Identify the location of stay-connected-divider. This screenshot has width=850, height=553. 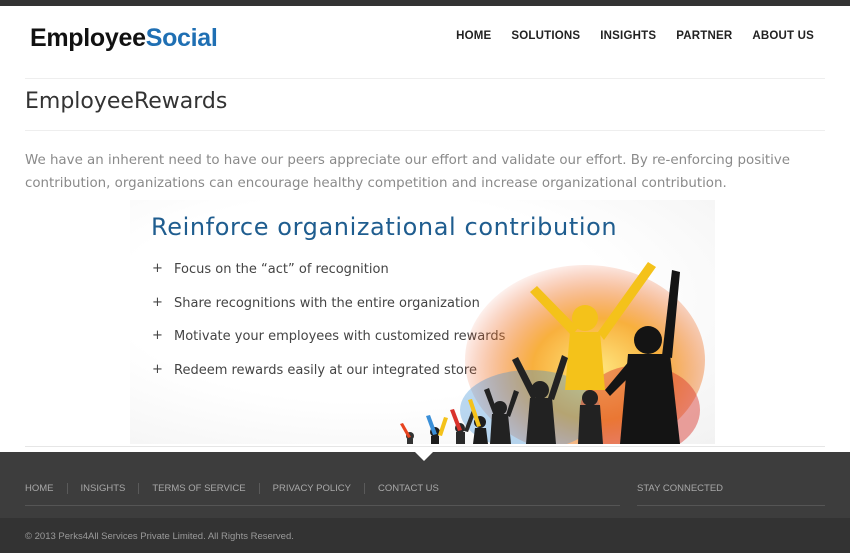
(731, 505).